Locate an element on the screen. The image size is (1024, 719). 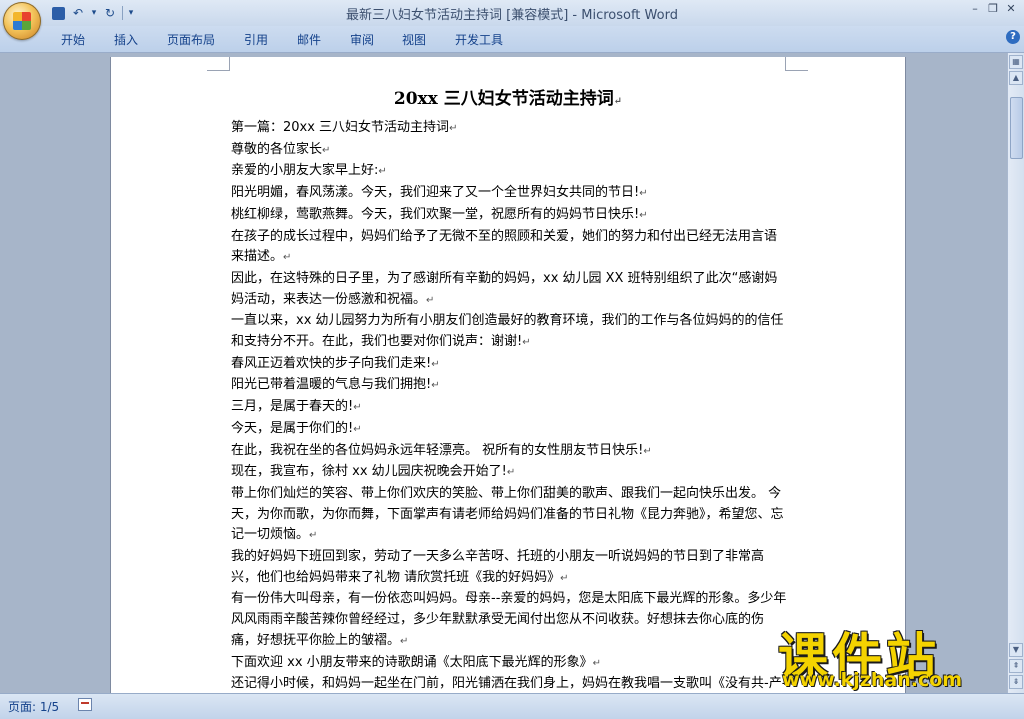
page-count: 页面: 1/5 is located at coordinates (33, 706).